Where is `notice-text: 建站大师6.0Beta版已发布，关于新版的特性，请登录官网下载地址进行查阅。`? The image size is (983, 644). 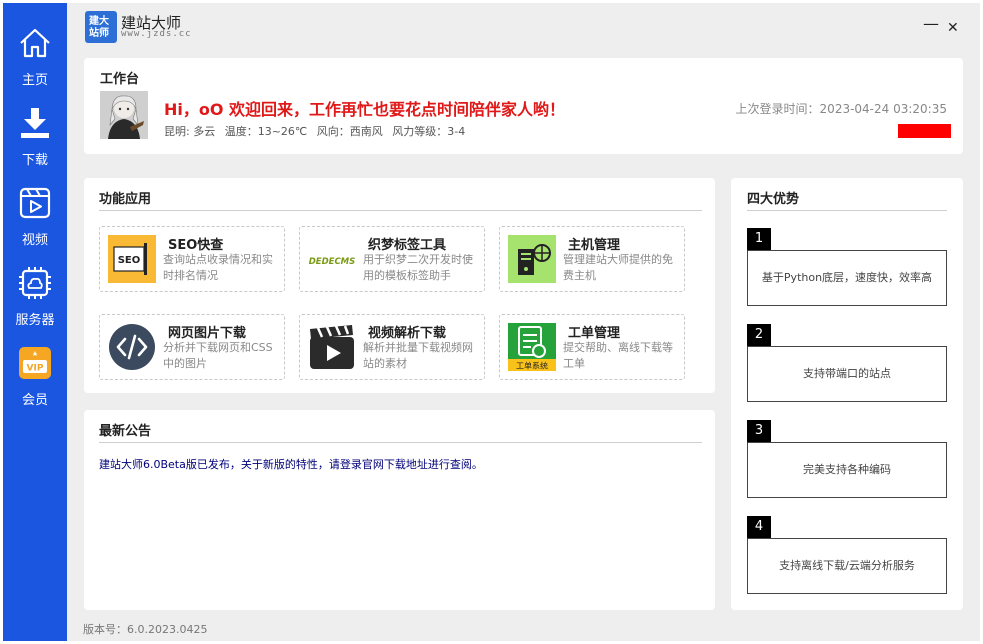 notice-text: 建站大师6.0Beta版已发布，关于新版的特性，请登录官网下载地址进行查阅。 is located at coordinates (291, 464).